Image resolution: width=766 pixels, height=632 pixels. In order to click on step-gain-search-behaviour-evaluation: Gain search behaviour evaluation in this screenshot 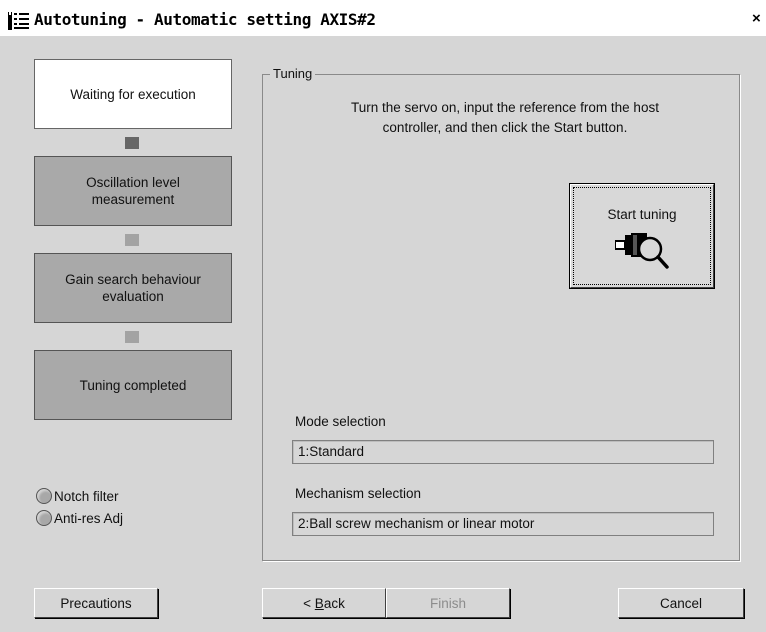, I will do `click(133, 288)`.